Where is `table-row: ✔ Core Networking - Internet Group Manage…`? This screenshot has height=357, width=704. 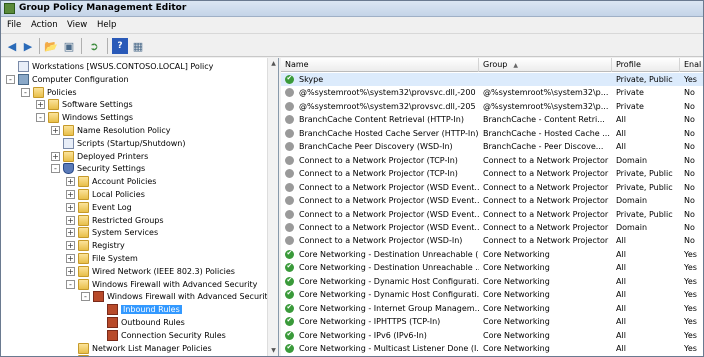 table-row: ✔ Core Networking - Internet Group Manage… is located at coordinates (492, 308).